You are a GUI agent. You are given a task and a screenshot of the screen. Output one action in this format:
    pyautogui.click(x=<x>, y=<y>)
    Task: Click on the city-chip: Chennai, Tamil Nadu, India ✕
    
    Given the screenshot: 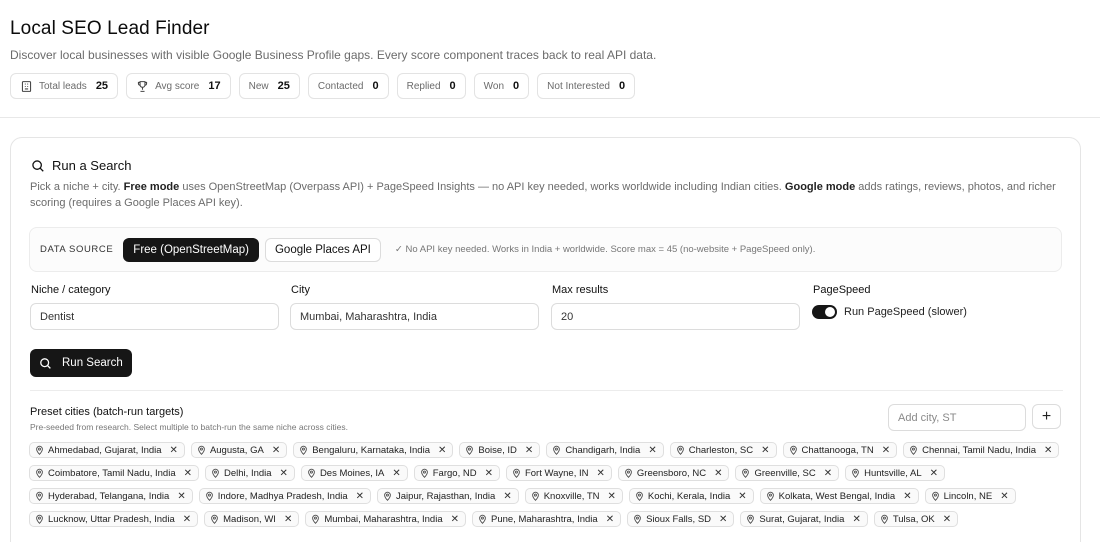 What is the action you would take?
    pyautogui.click(x=981, y=450)
    